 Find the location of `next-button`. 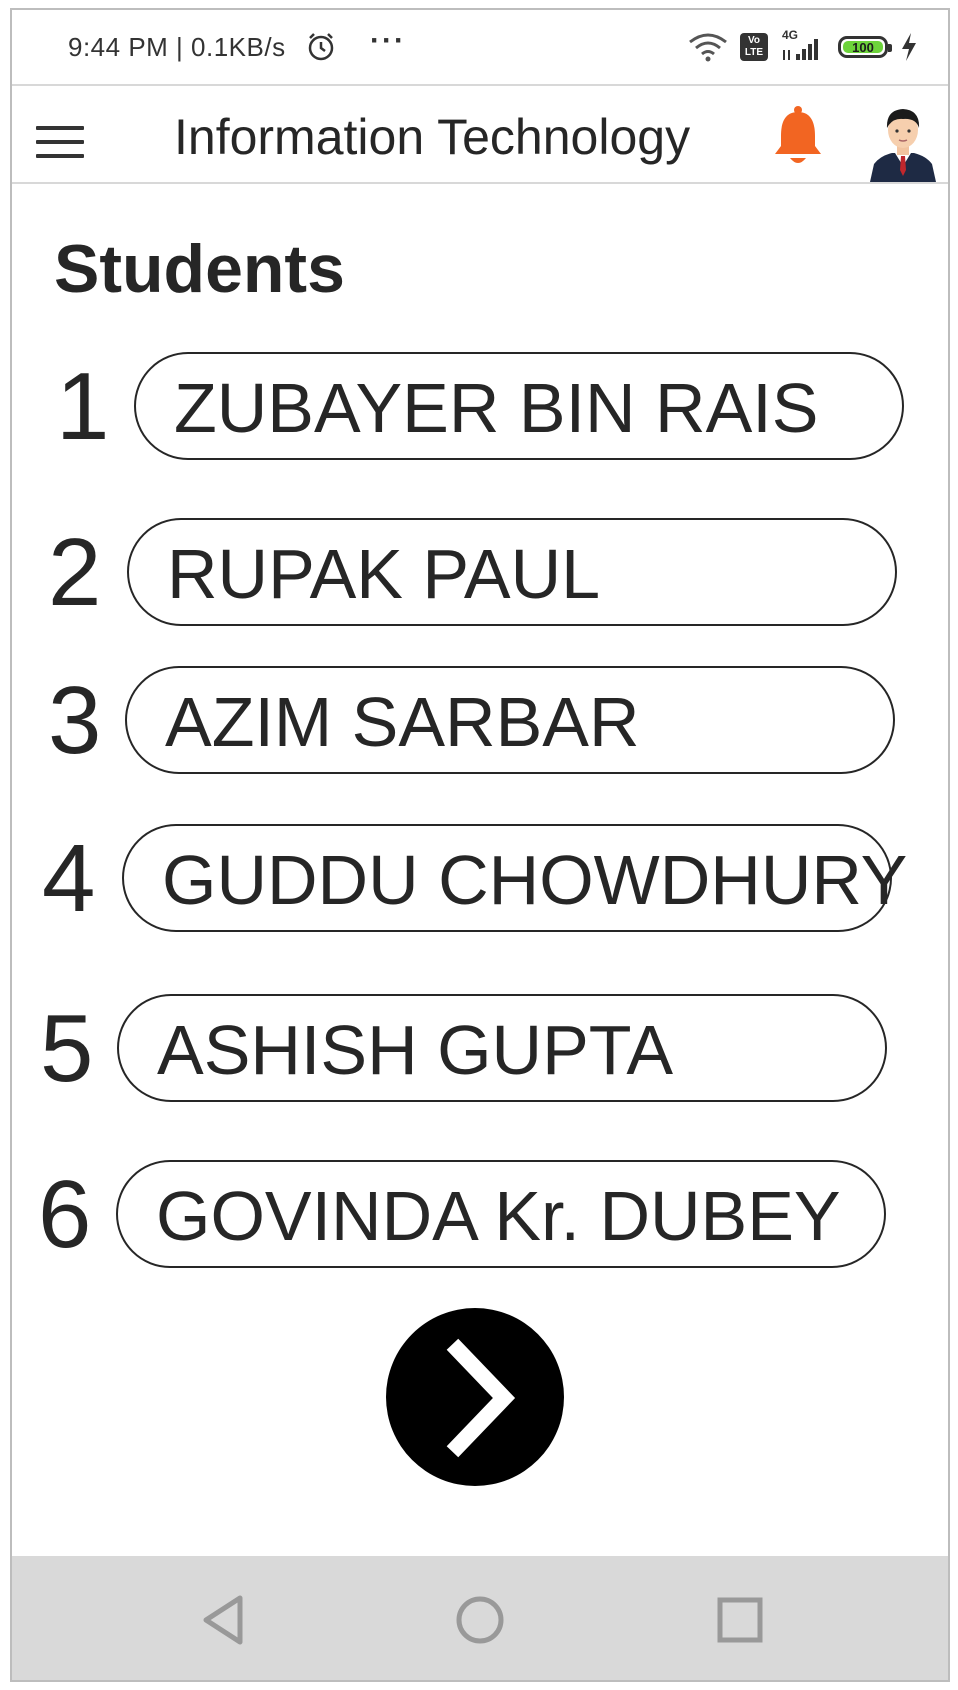

next-button is located at coordinates (475, 1397).